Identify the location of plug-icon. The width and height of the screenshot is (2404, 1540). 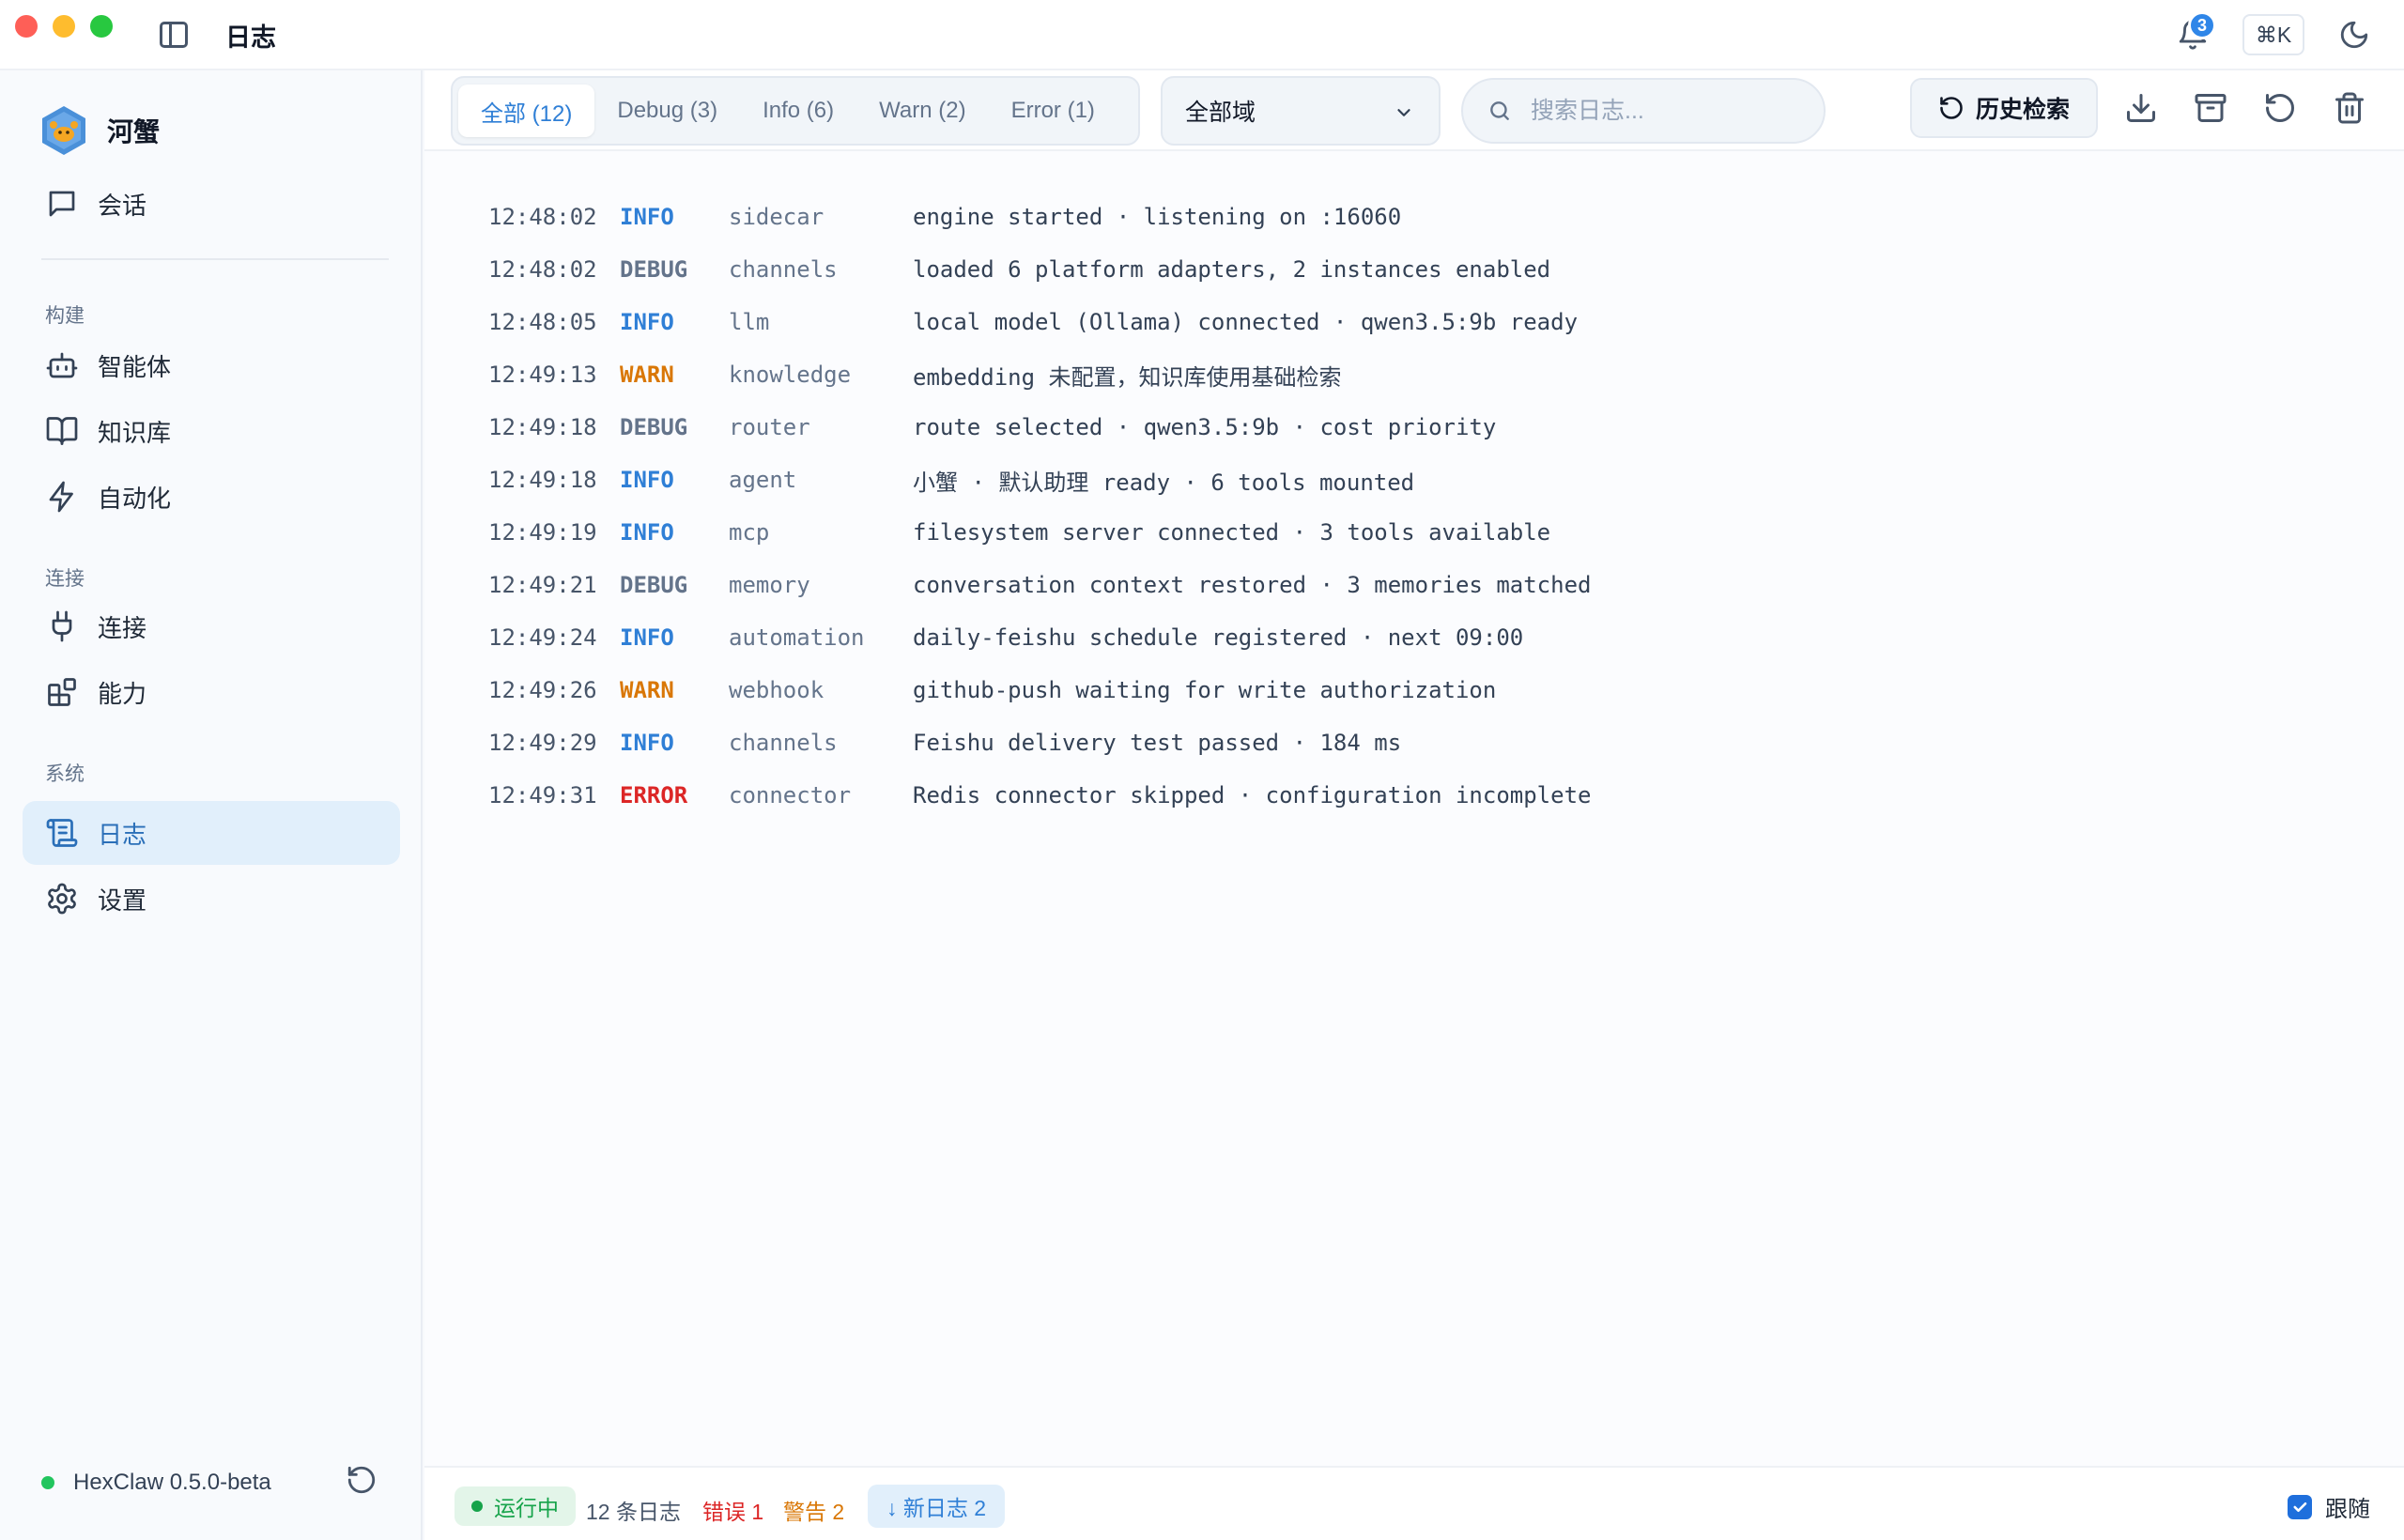
(62, 626).